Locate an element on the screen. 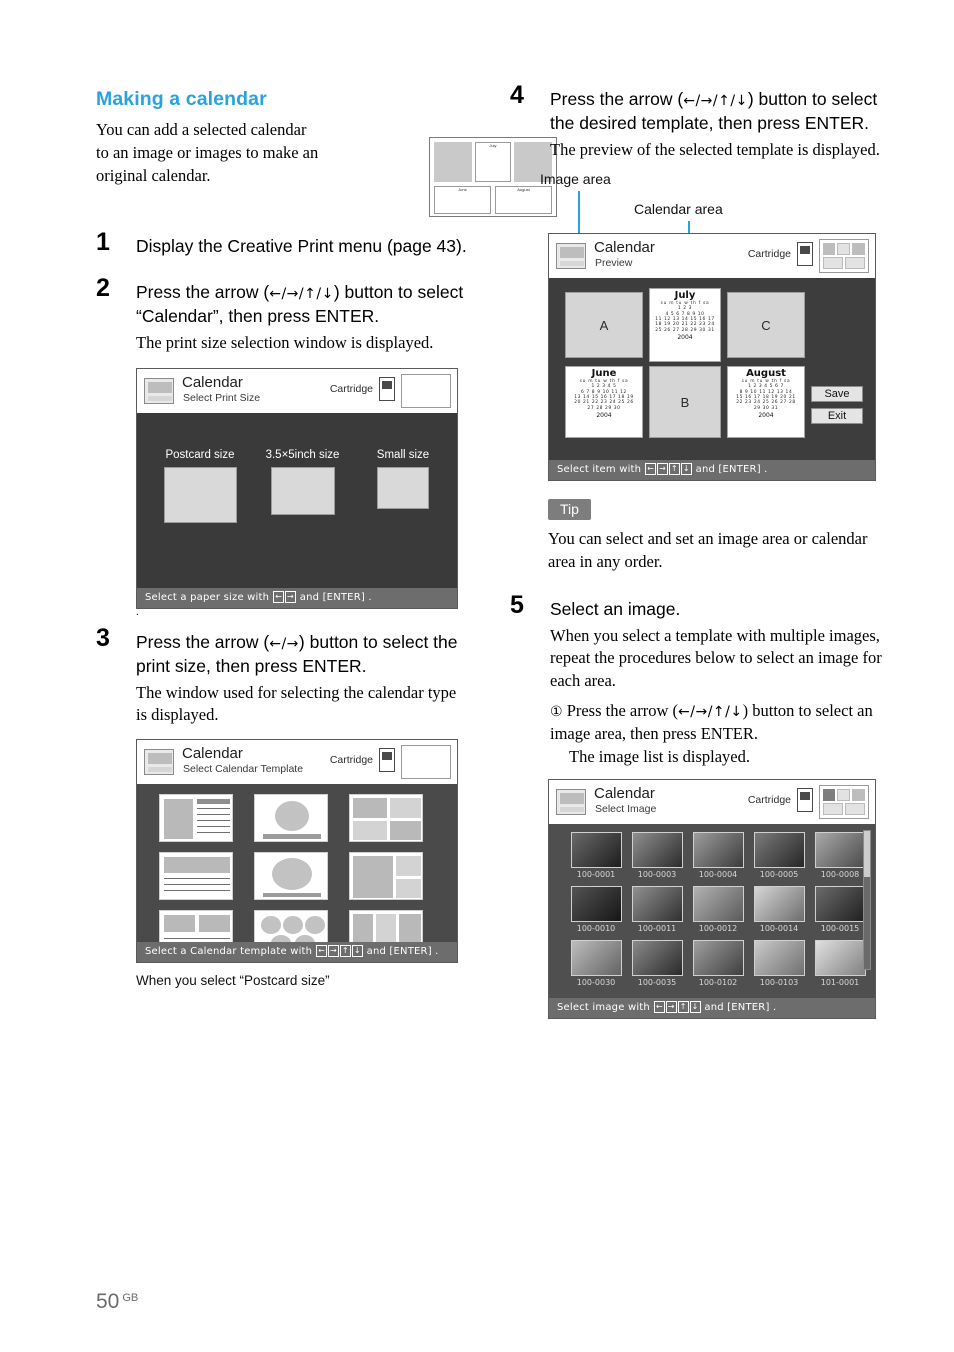 The image size is (954, 1352). print-size-option-35x5: 3.5×5inch size is located at coordinates (302, 482).